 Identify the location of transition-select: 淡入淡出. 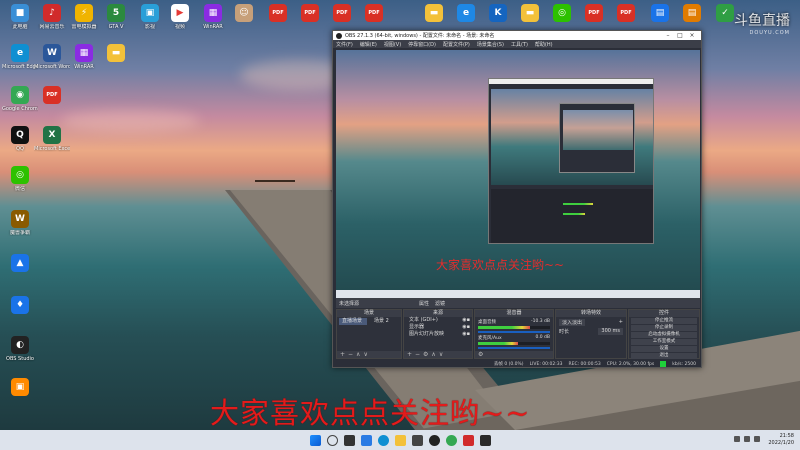
(572, 322).